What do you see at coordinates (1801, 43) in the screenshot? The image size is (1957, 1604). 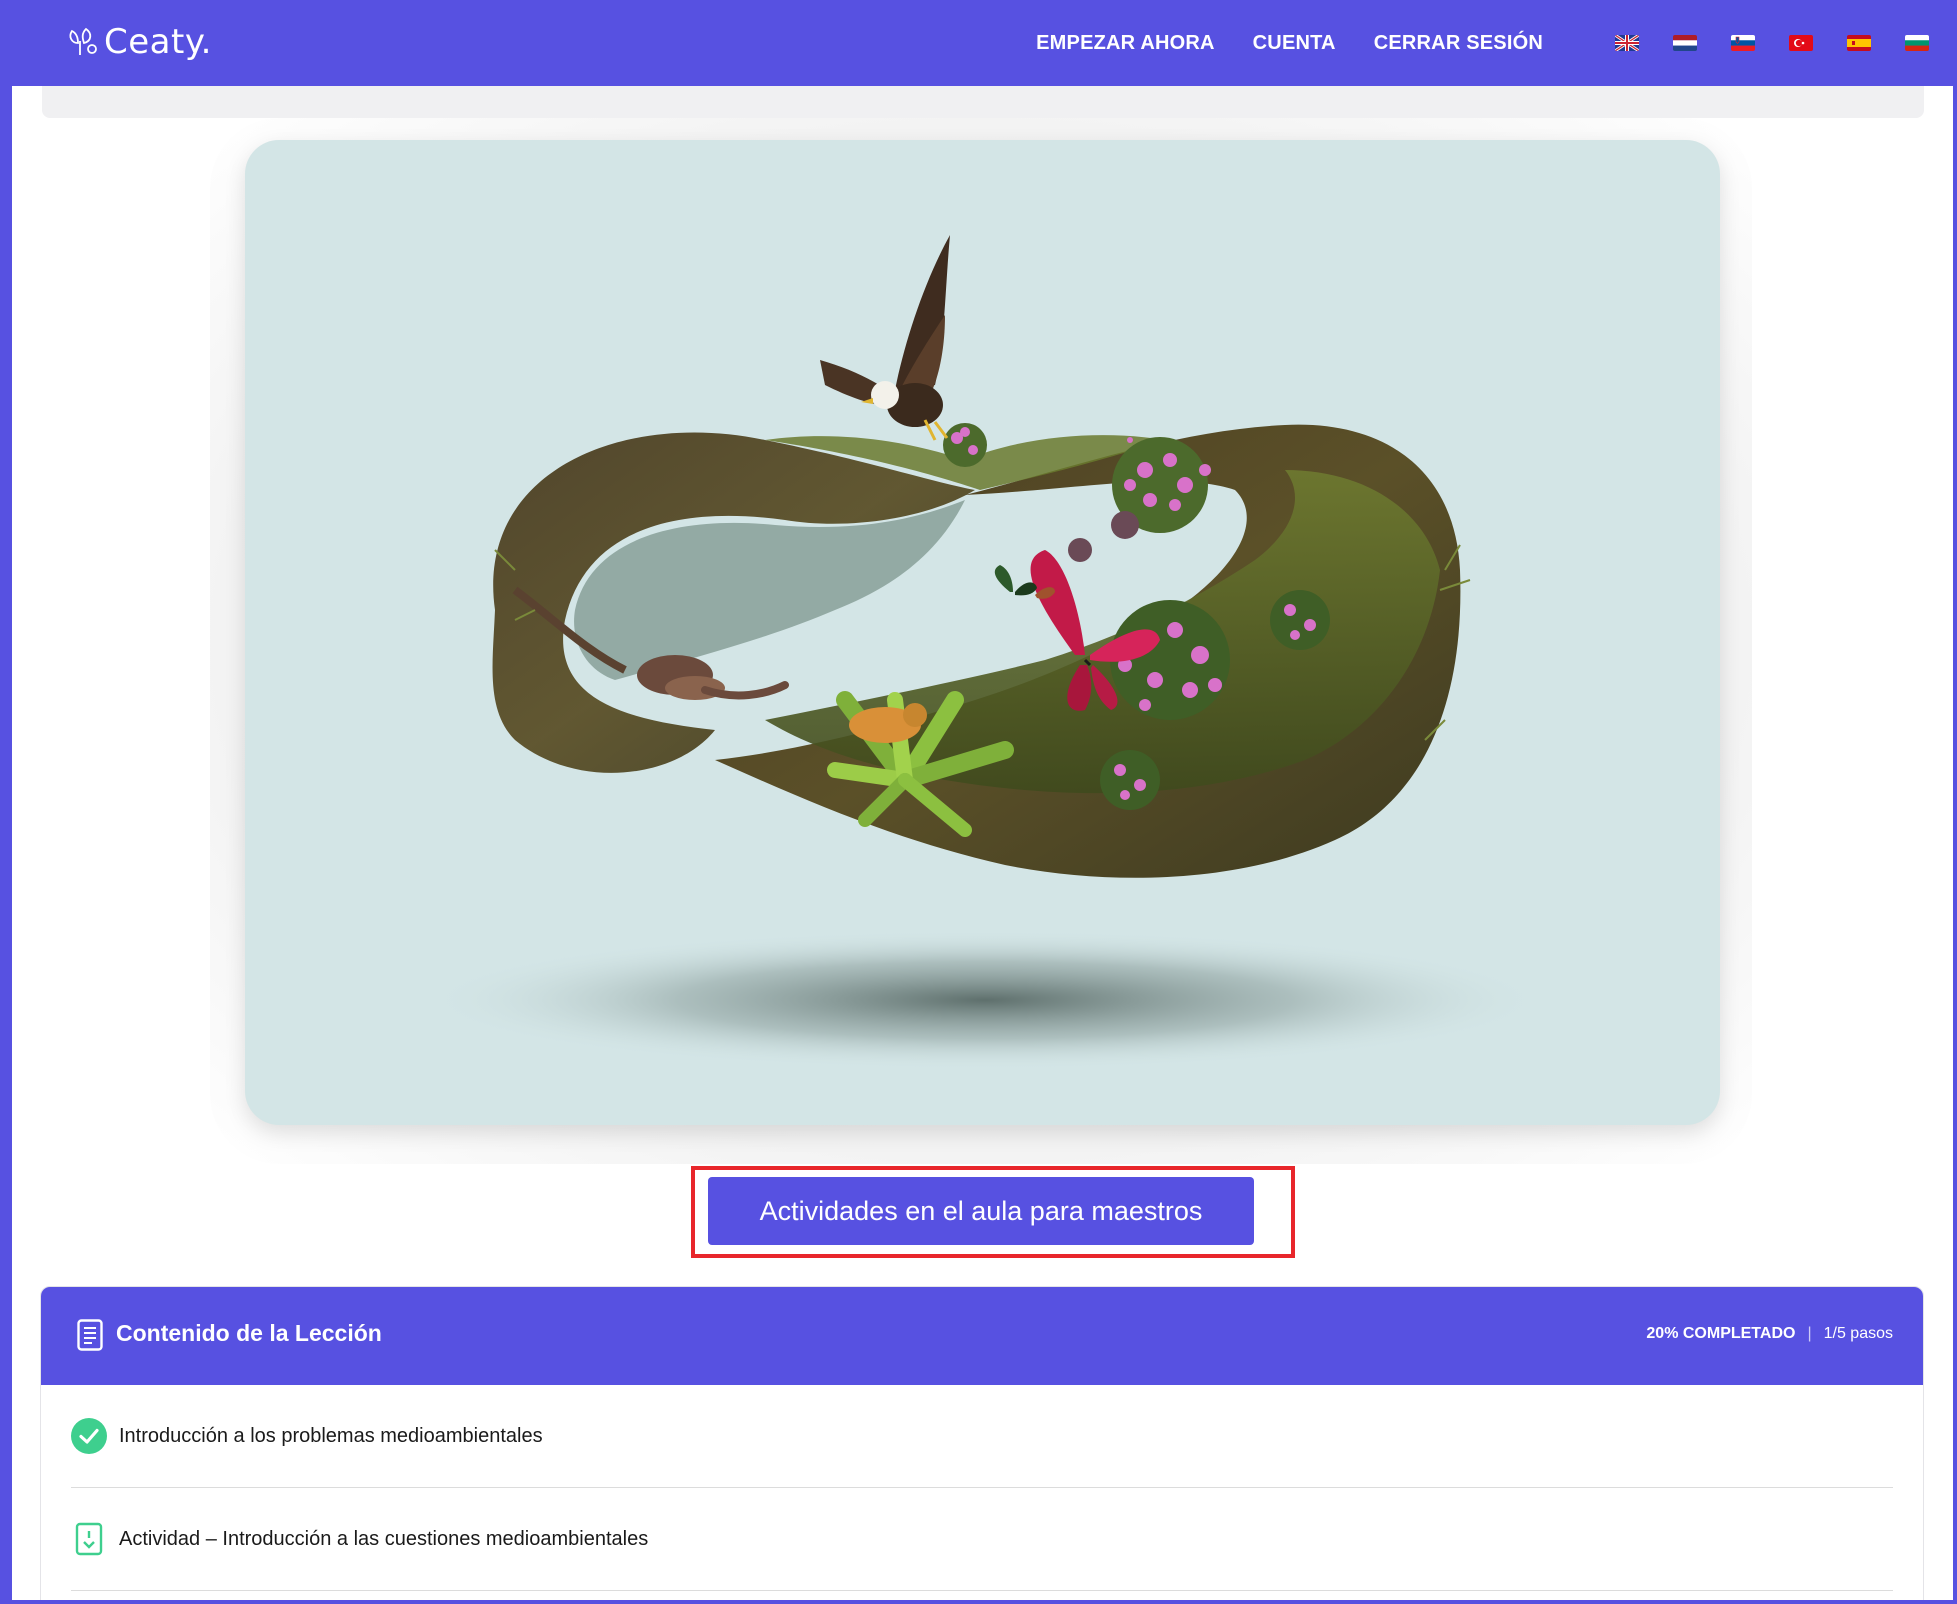 I see `turkey-flag-icon` at bounding box center [1801, 43].